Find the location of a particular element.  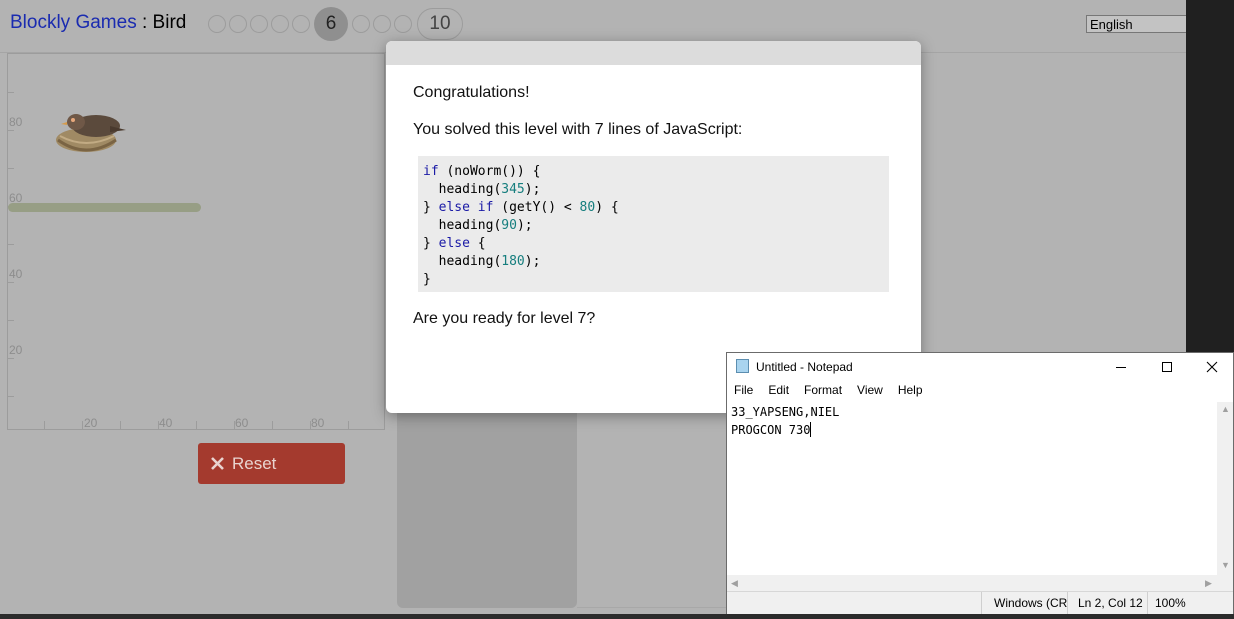

level-2-dot is located at coordinates (238, 24).